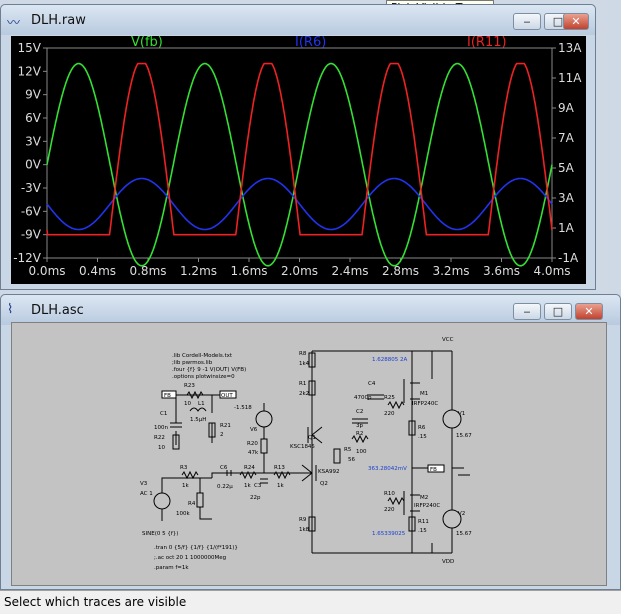 Image resolution: width=621 pixels, height=614 pixels. I want to click on y-right-tick-label: 5A, so click(566, 168).